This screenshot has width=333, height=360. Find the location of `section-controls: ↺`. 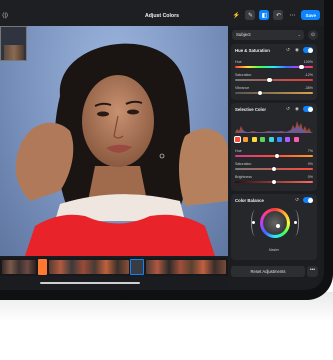

section-controls: ↺ is located at coordinates (303, 200).